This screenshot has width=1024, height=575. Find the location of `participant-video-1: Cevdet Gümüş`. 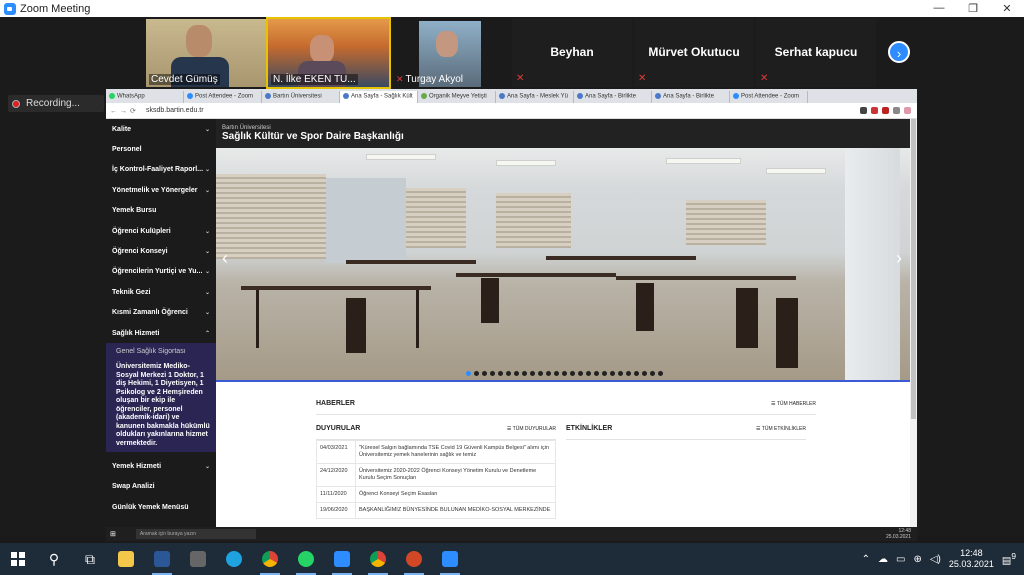

participant-video-1: Cevdet Gümüş is located at coordinates (206, 53).